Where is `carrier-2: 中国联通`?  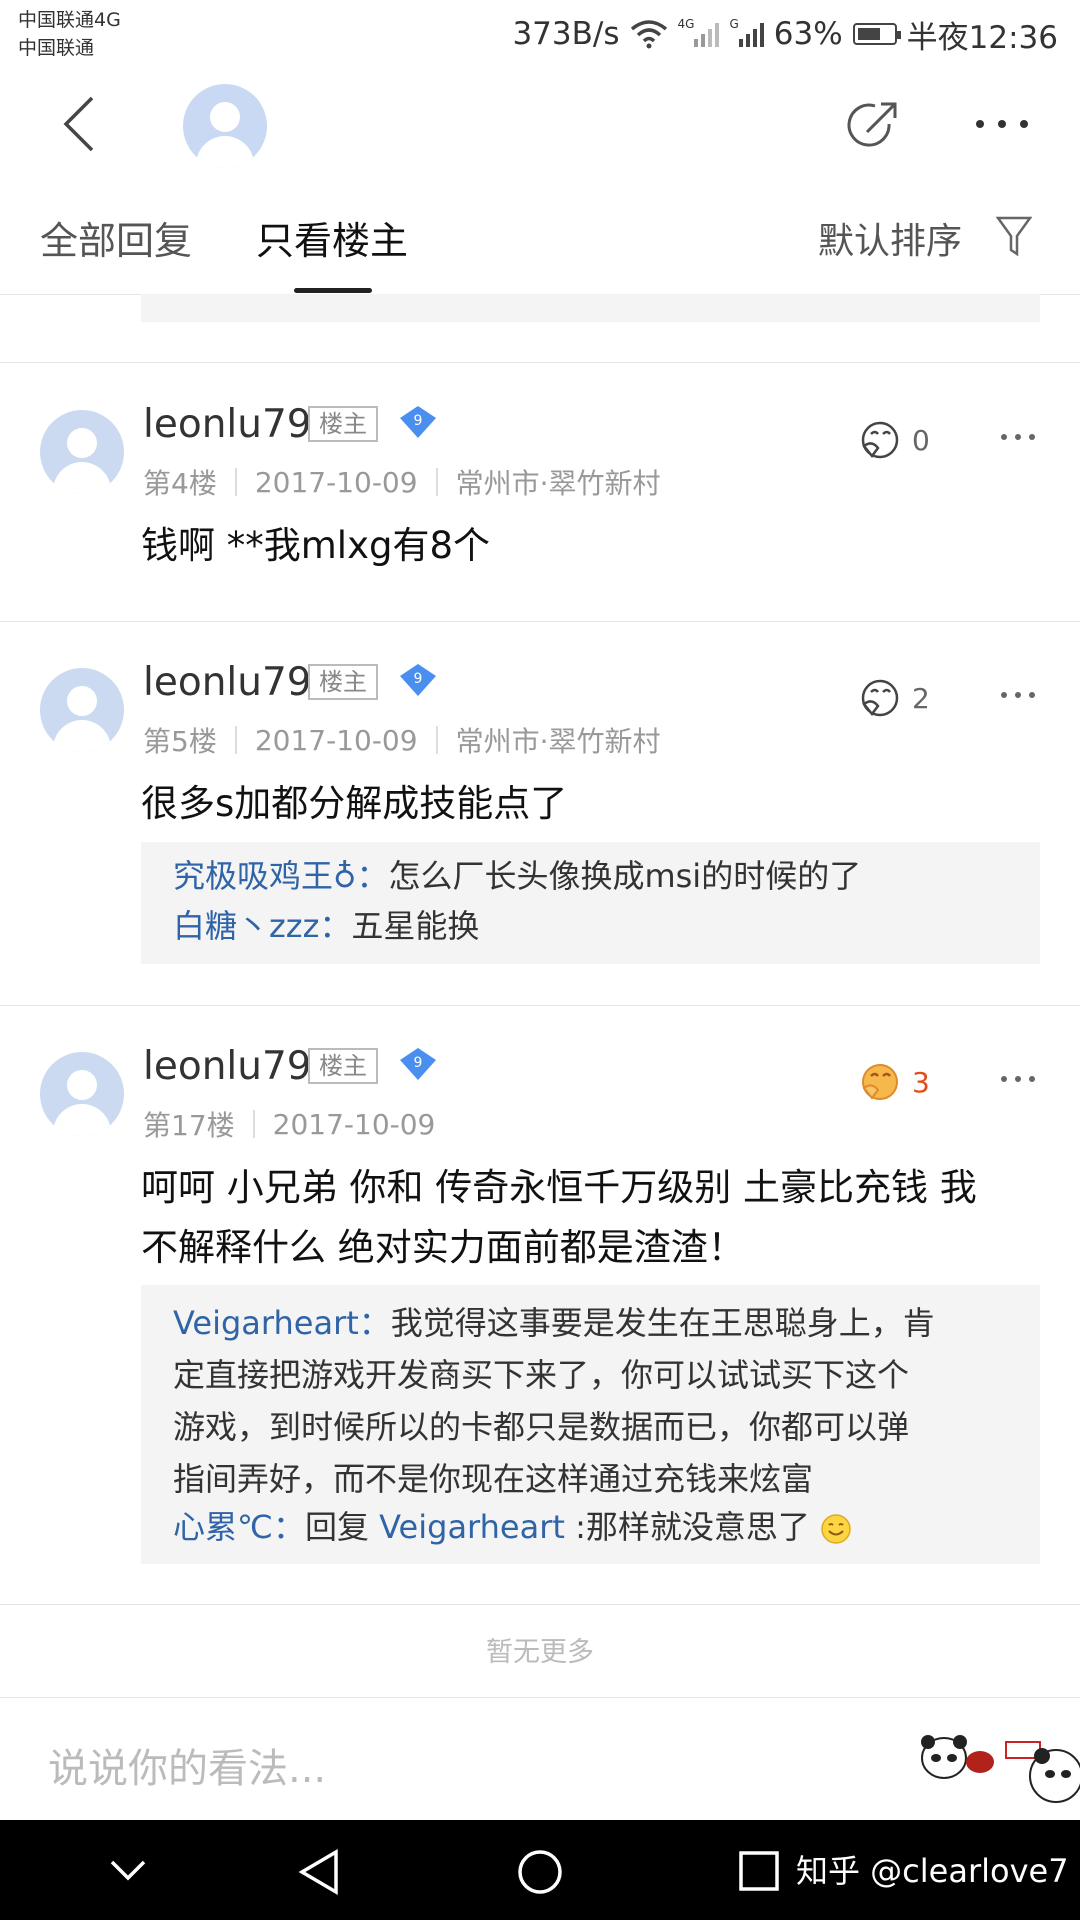
carrier-2: 中国联通 is located at coordinates (56, 48).